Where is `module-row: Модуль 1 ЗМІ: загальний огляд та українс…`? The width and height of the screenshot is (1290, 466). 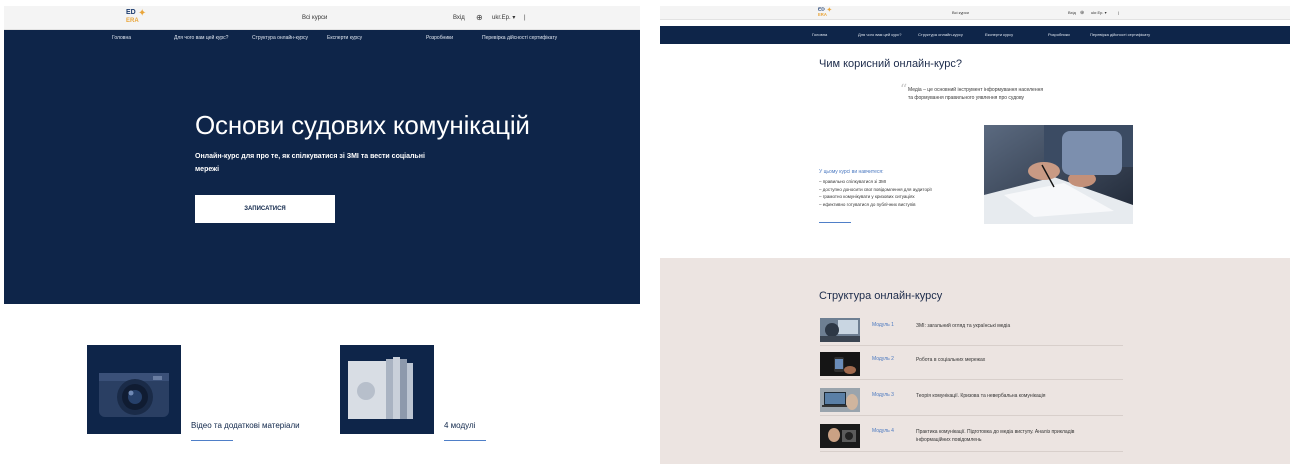 module-row: Модуль 1 ЗМІ: загальний огляд та українс… is located at coordinates (971, 331).